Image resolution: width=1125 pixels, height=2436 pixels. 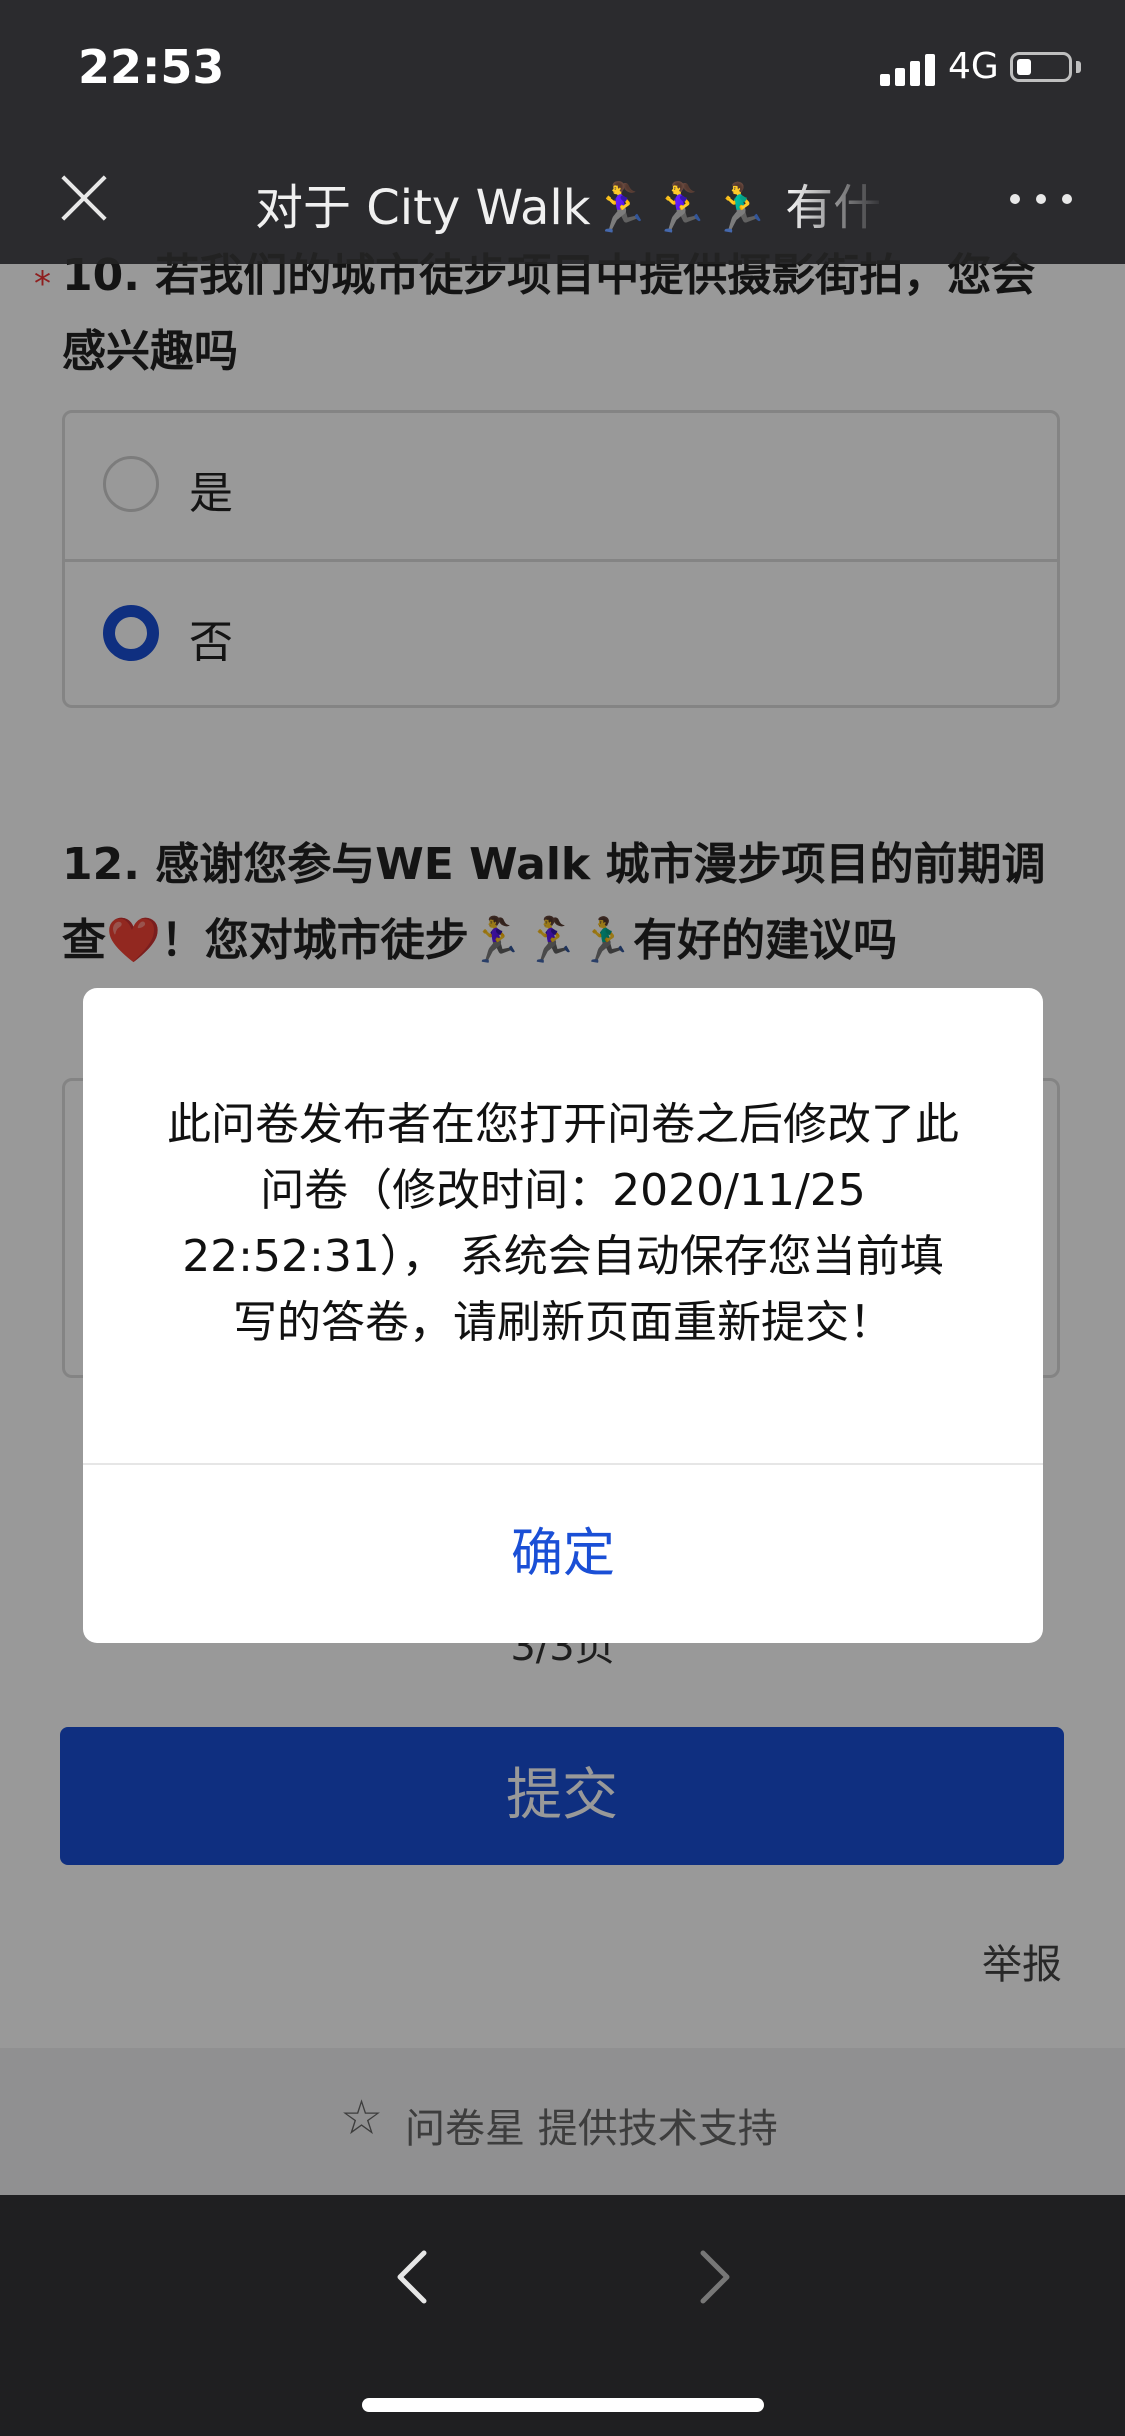 What do you see at coordinates (973, 66) in the screenshot?
I see `network-label: 4G` at bounding box center [973, 66].